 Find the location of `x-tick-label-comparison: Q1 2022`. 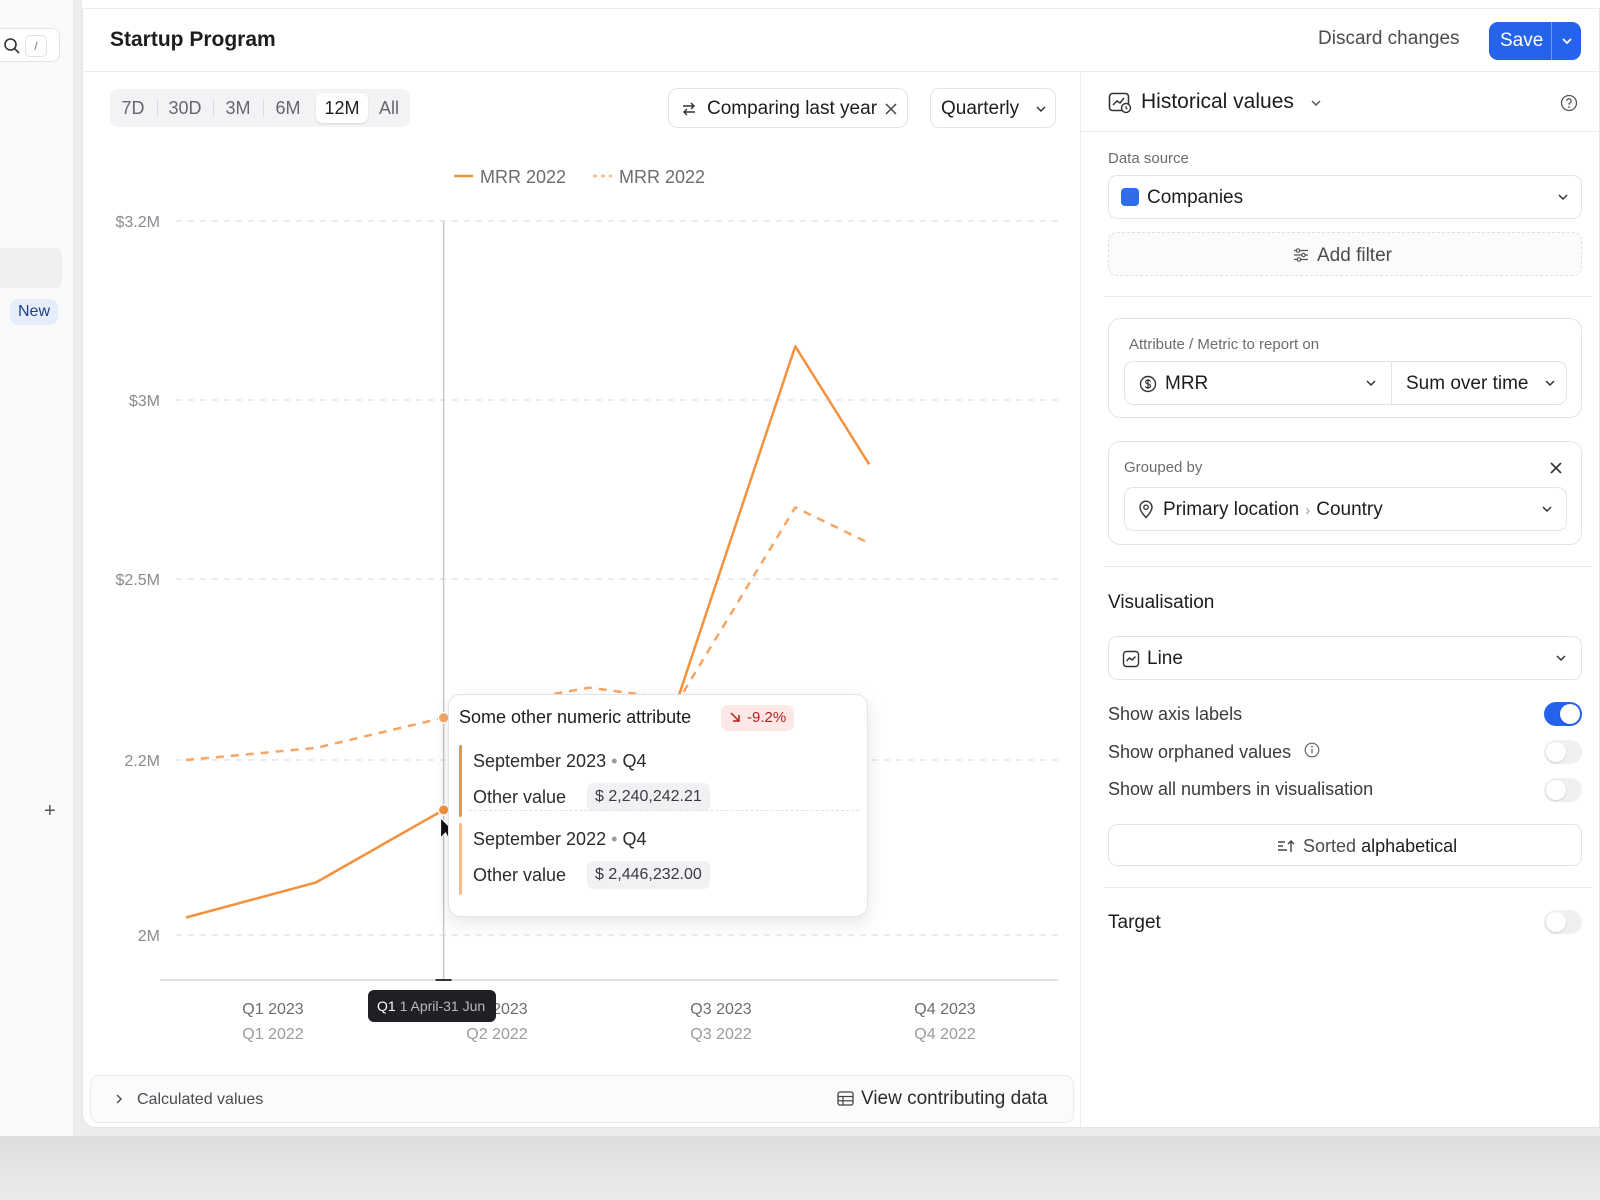

x-tick-label-comparison: Q1 2022 is located at coordinates (272, 1034).